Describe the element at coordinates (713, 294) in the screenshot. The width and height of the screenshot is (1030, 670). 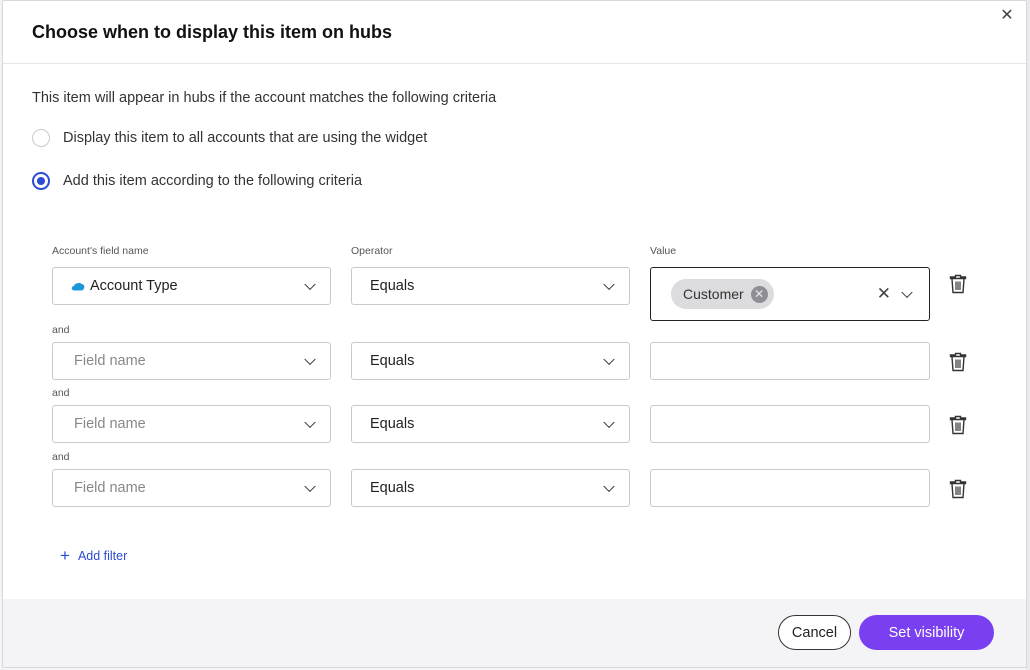
I see `value-chip-label: Customer` at that location.